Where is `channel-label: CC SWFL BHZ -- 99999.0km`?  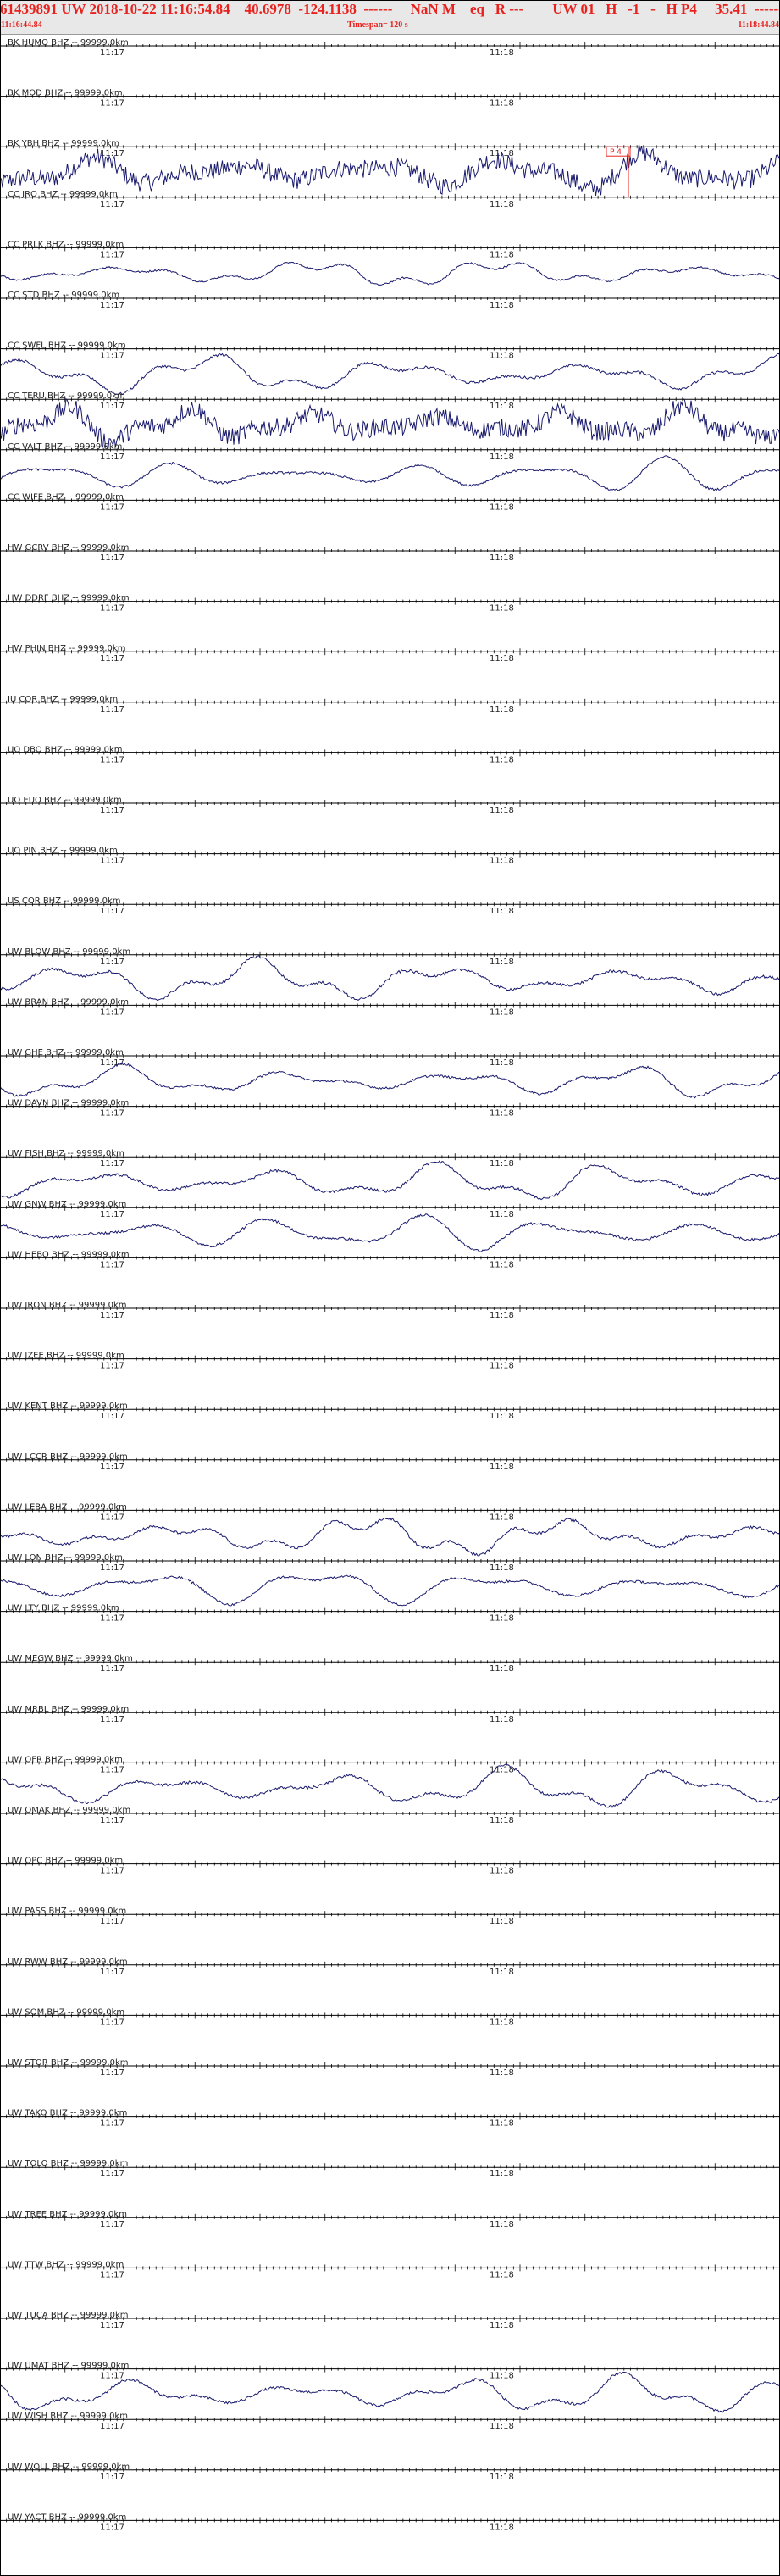 channel-label: CC SWFL BHZ -- 99999.0km is located at coordinates (67, 346).